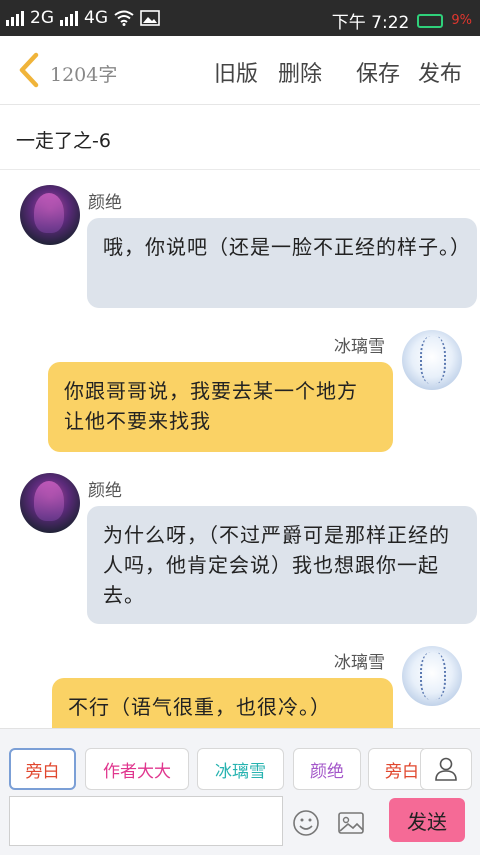 The image size is (480, 855). I want to click on back-chevron-icon, so click(29, 70).